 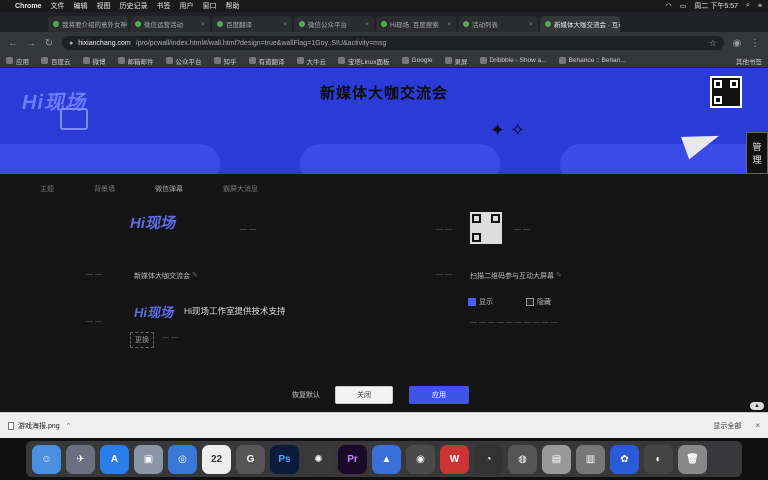 I want to click on calendar-icon: 22, so click(x=216, y=459).